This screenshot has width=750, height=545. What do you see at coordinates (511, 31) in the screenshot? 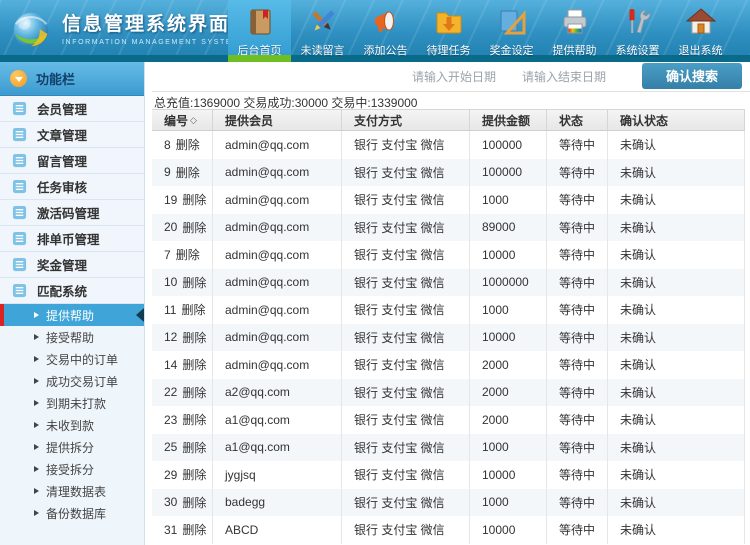
I see `nav-item-bonus-settings: 奖金设定` at bounding box center [511, 31].